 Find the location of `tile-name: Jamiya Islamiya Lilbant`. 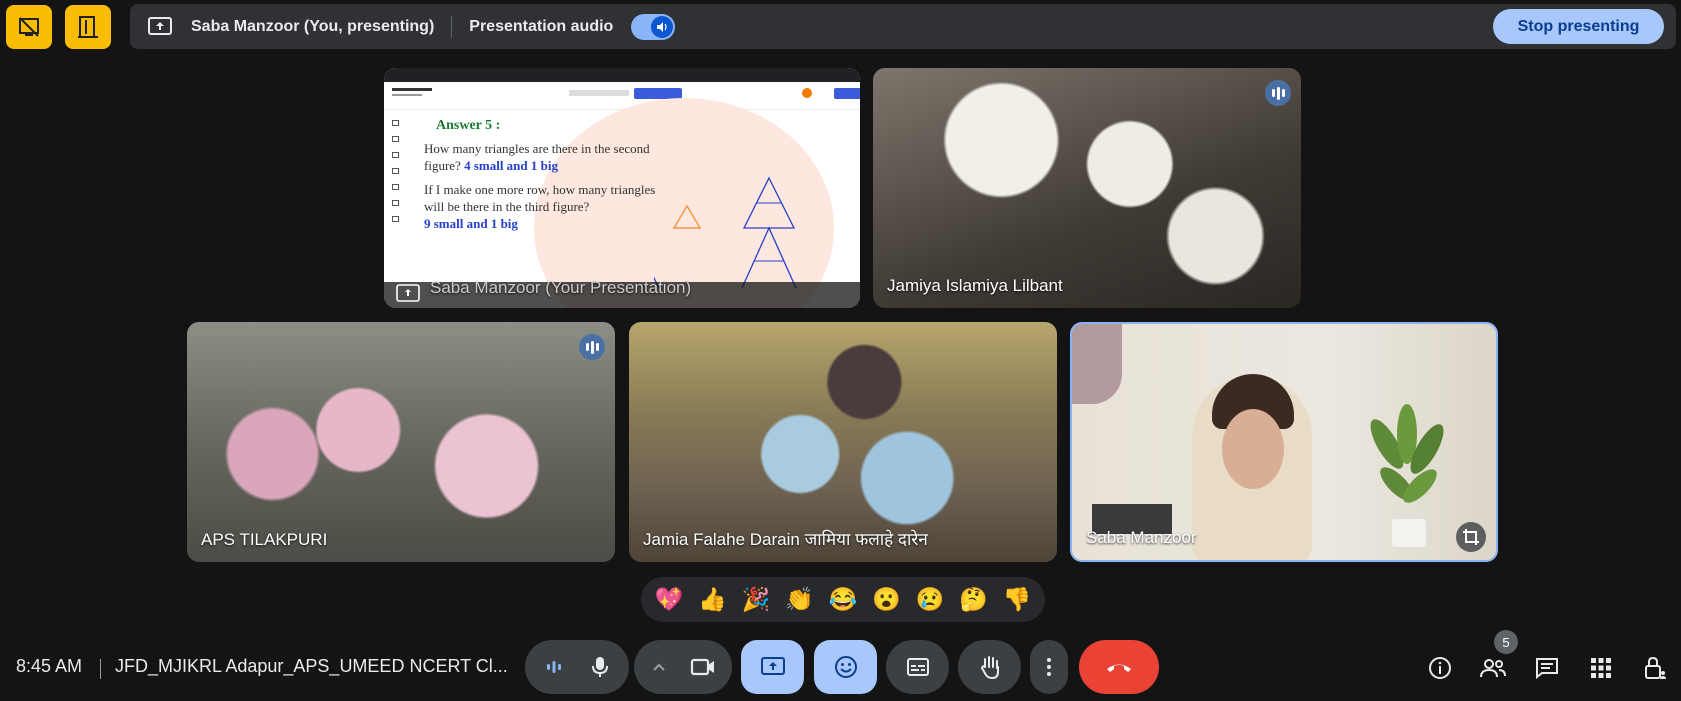

tile-name: Jamiya Islamiya Lilbant is located at coordinates (975, 285).